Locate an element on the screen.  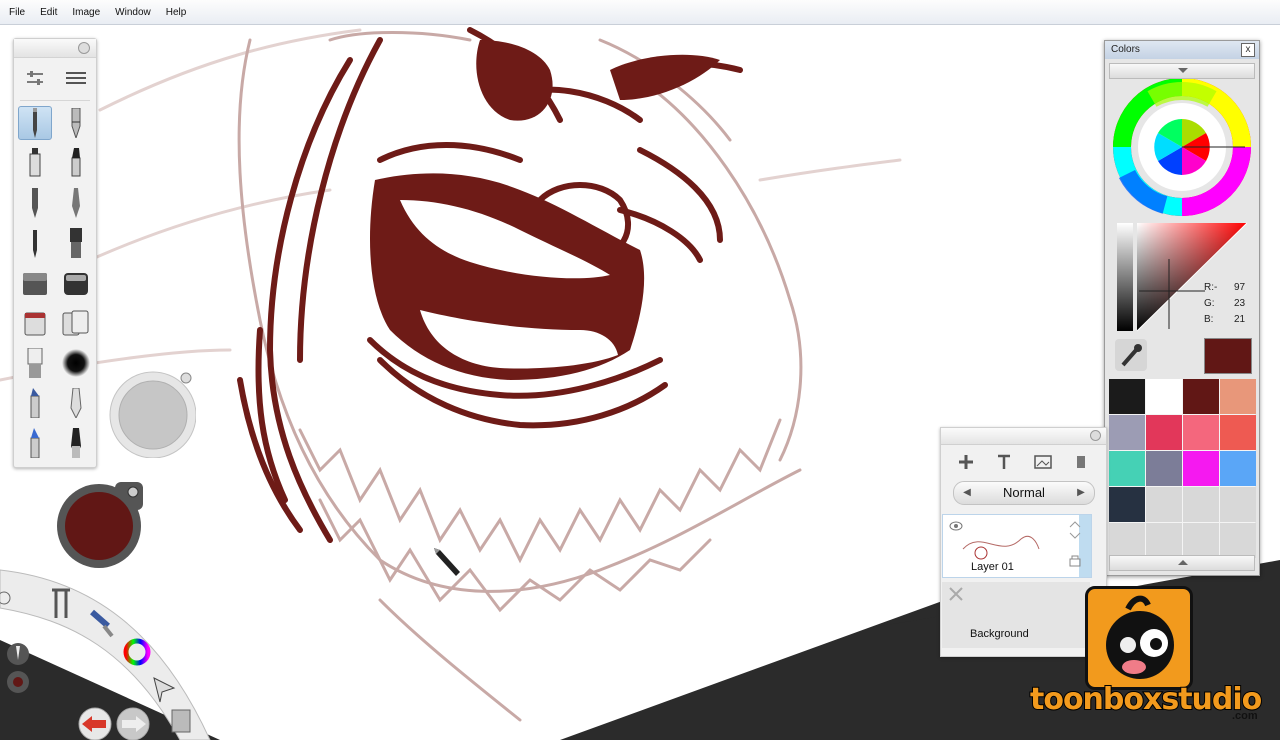
g-label: G: is located at coordinates (1209, 303).